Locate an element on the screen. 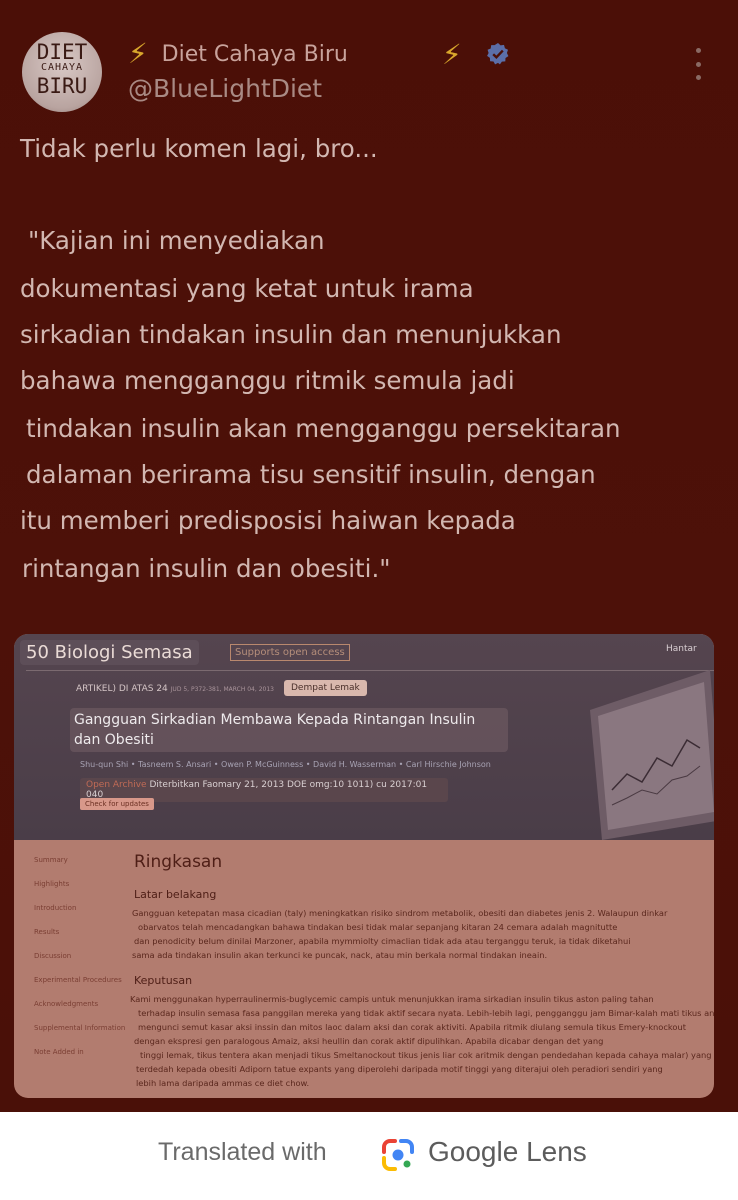 The width and height of the screenshot is (738, 1200). send-link: Hantar is located at coordinates (681, 649).